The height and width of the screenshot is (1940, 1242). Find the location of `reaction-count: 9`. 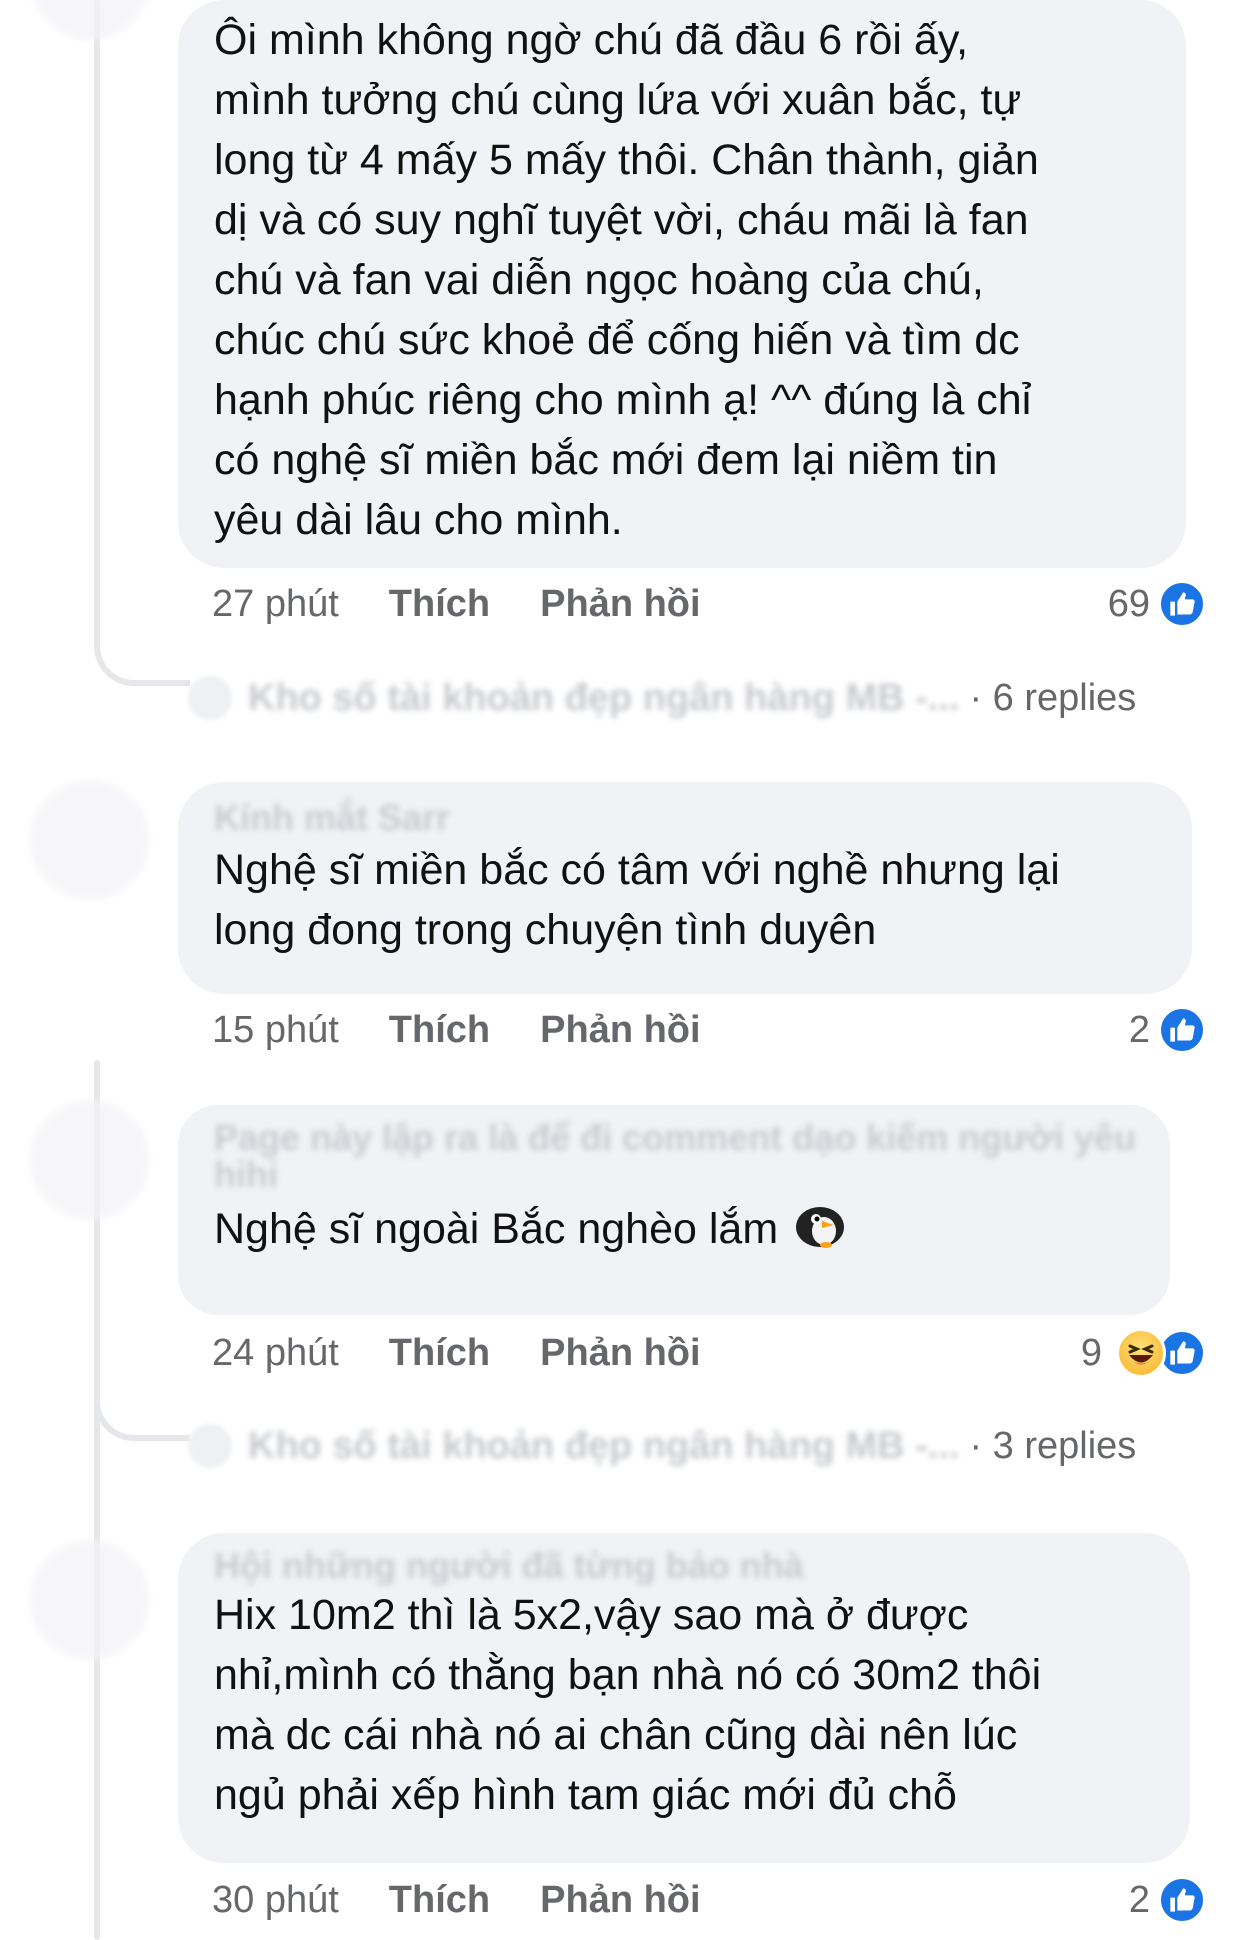

reaction-count: 9 is located at coordinates (1091, 1352).